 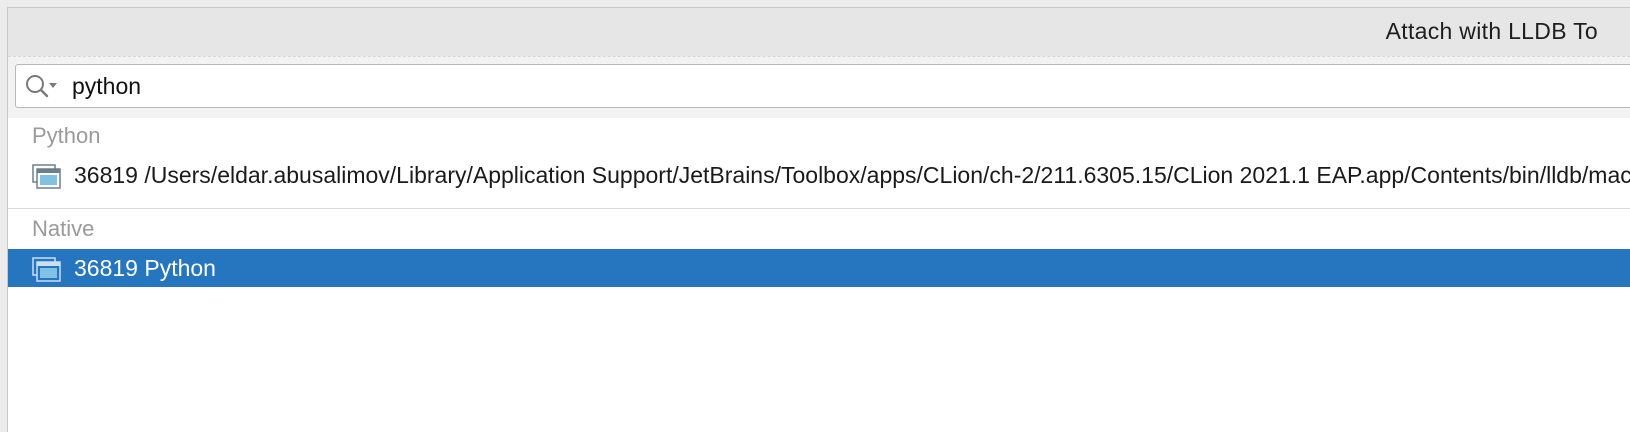 I want to click on popup-title: Attach with LLDB To, so click(x=1491, y=31).